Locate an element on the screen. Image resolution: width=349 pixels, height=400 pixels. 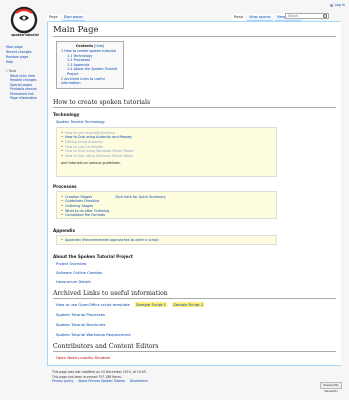
toc-title: Contents is located at coordinates (84, 46).